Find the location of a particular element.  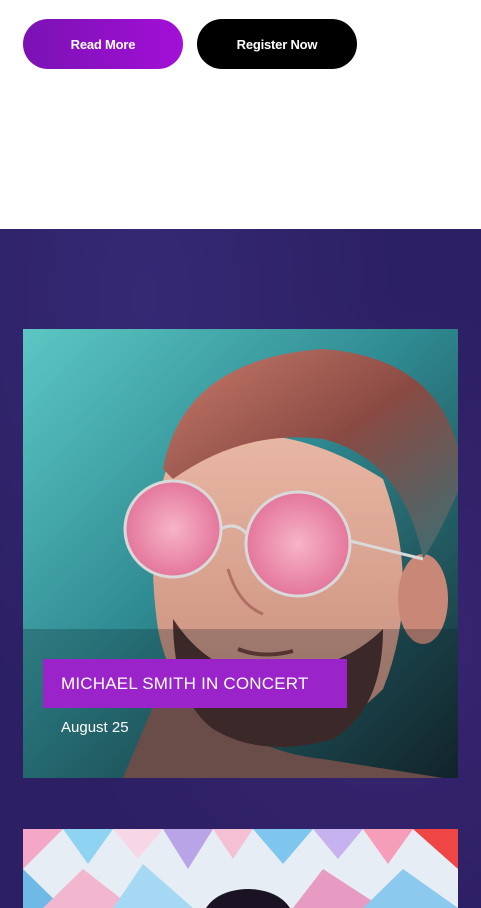

event-title: MICHAEL SMITH IN CONCERT is located at coordinates (185, 683).